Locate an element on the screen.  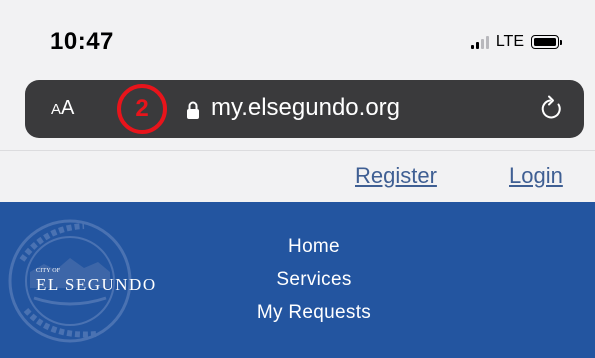
url-text: my.elsegundo.org is located at coordinates (305, 108).